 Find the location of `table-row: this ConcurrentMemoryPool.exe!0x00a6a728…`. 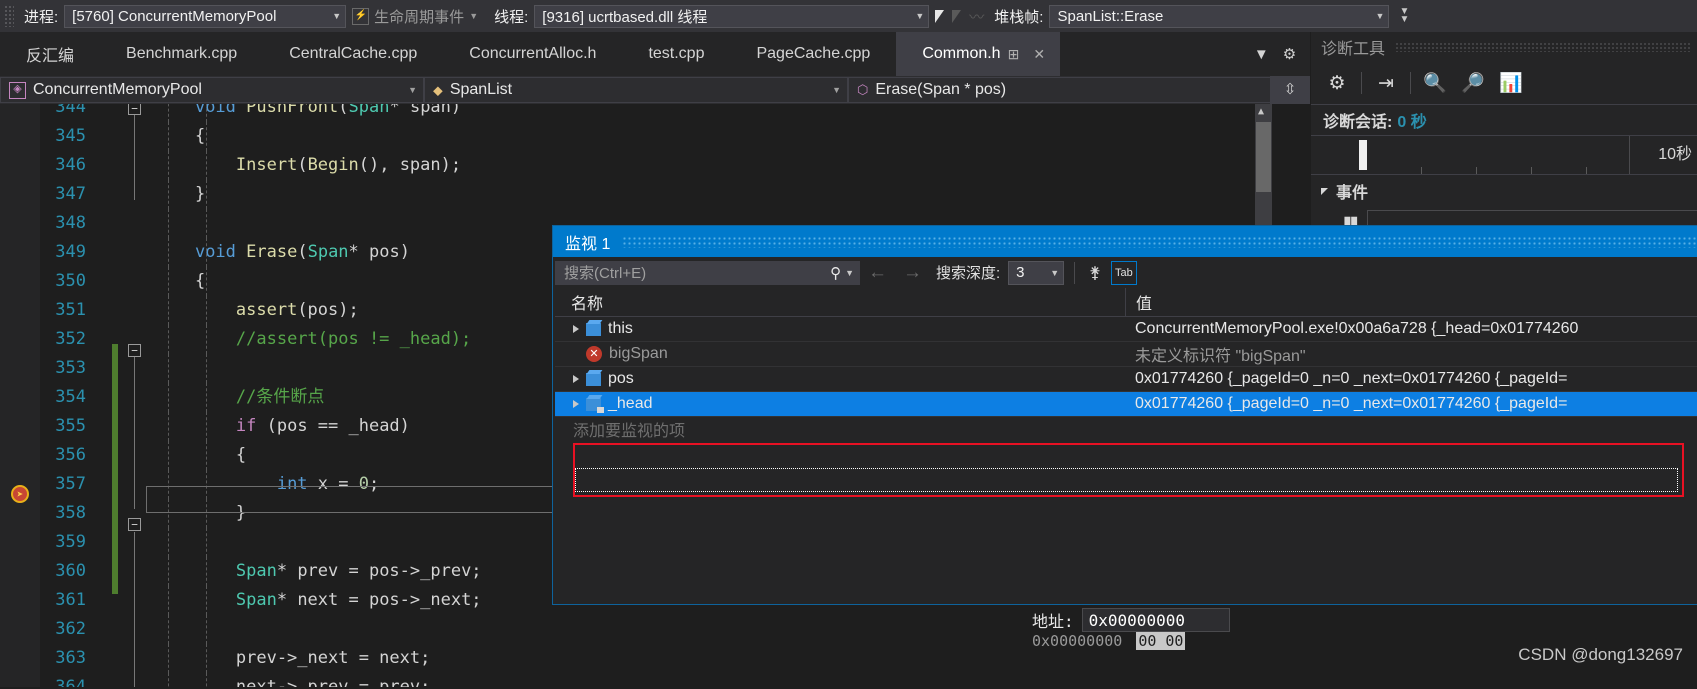

table-row: this ConcurrentMemoryPool.exe!0x00a6a728… is located at coordinates (1126, 329).